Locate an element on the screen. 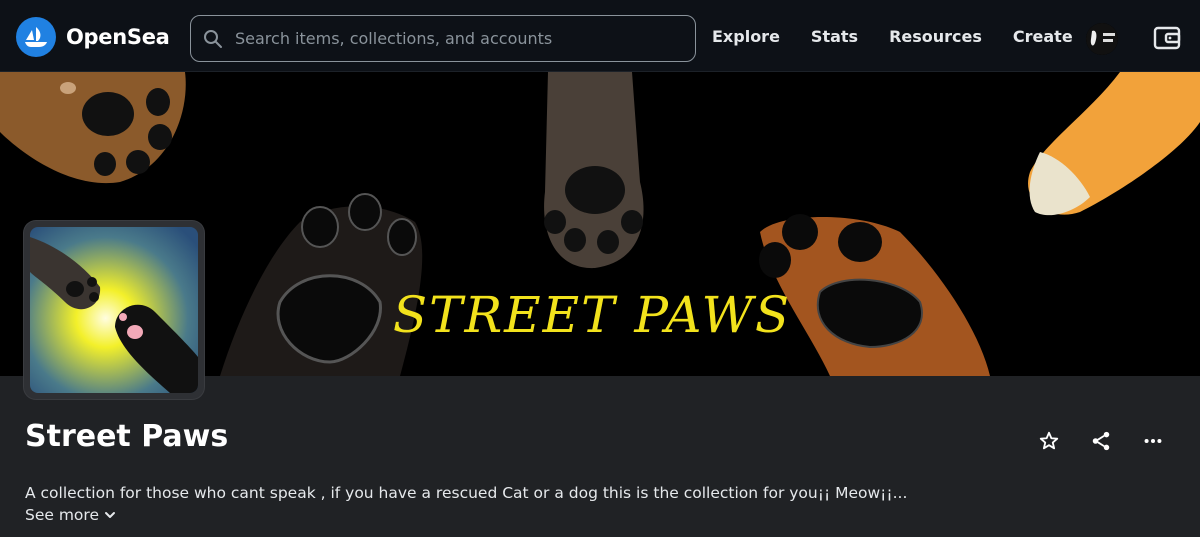 Image resolution: width=1200 pixels, height=537 pixels. star-icon is located at coordinates (1049, 440).